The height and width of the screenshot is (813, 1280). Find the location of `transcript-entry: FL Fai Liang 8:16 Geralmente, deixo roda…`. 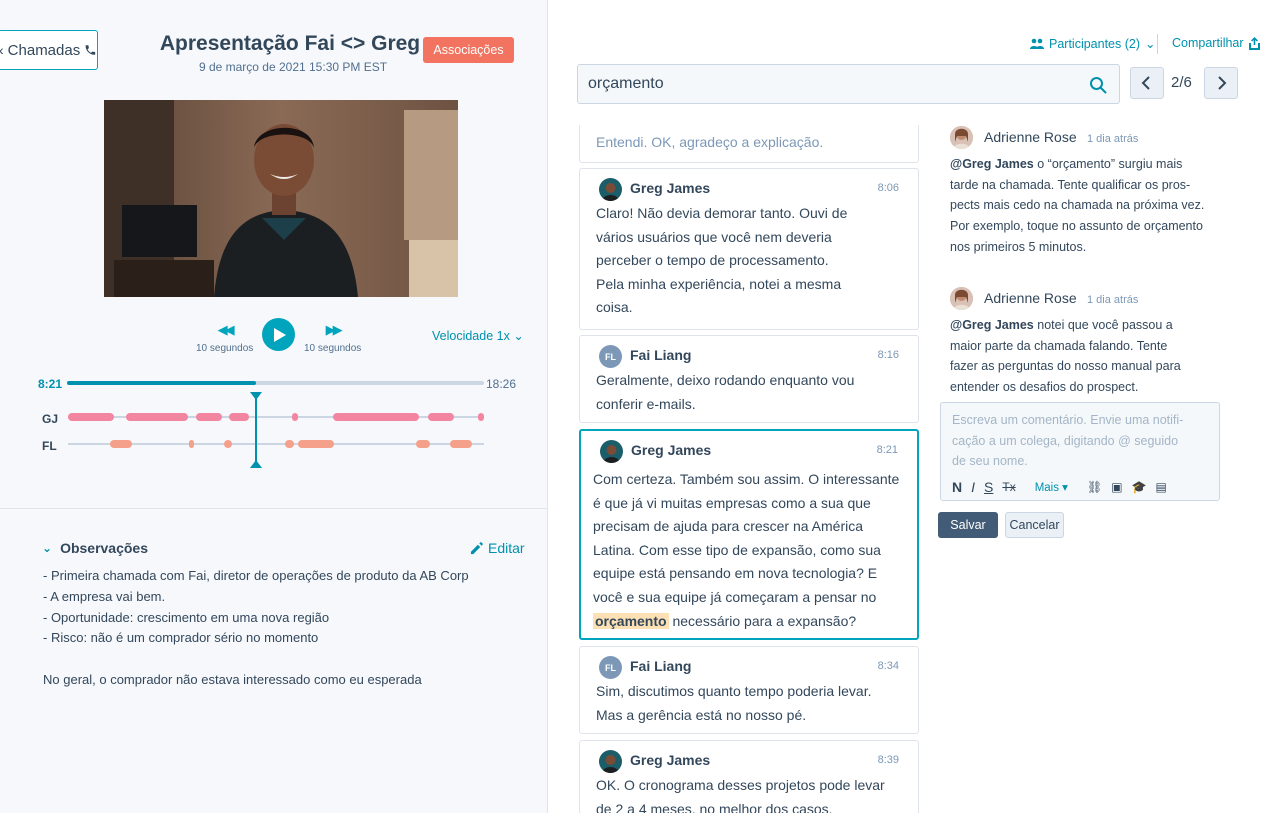

transcript-entry: FL Fai Liang 8:16 Geralmente, deixo roda… is located at coordinates (749, 379).